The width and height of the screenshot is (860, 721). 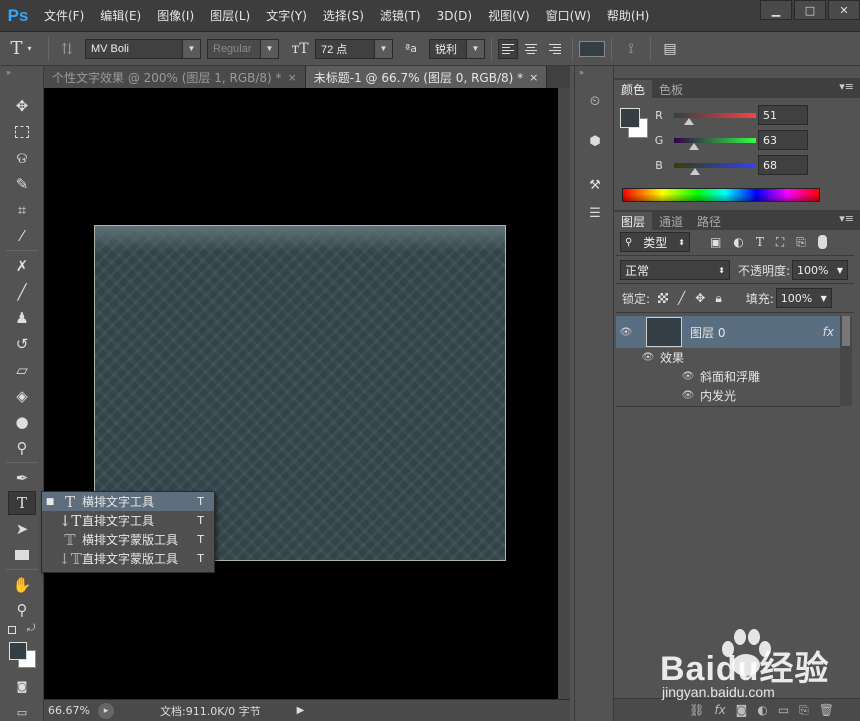 I want to click on new-adjustment-icon: ◐, so click(x=762, y=710).